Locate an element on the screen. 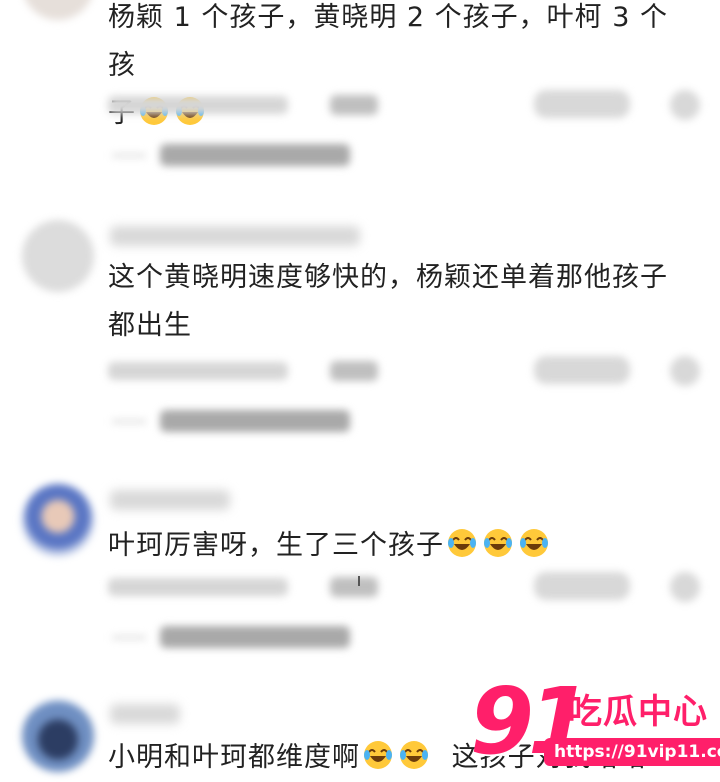 This screenshot has width=720, height=782. comment-text-line: 都出生 is located at coordinates (150, 325).